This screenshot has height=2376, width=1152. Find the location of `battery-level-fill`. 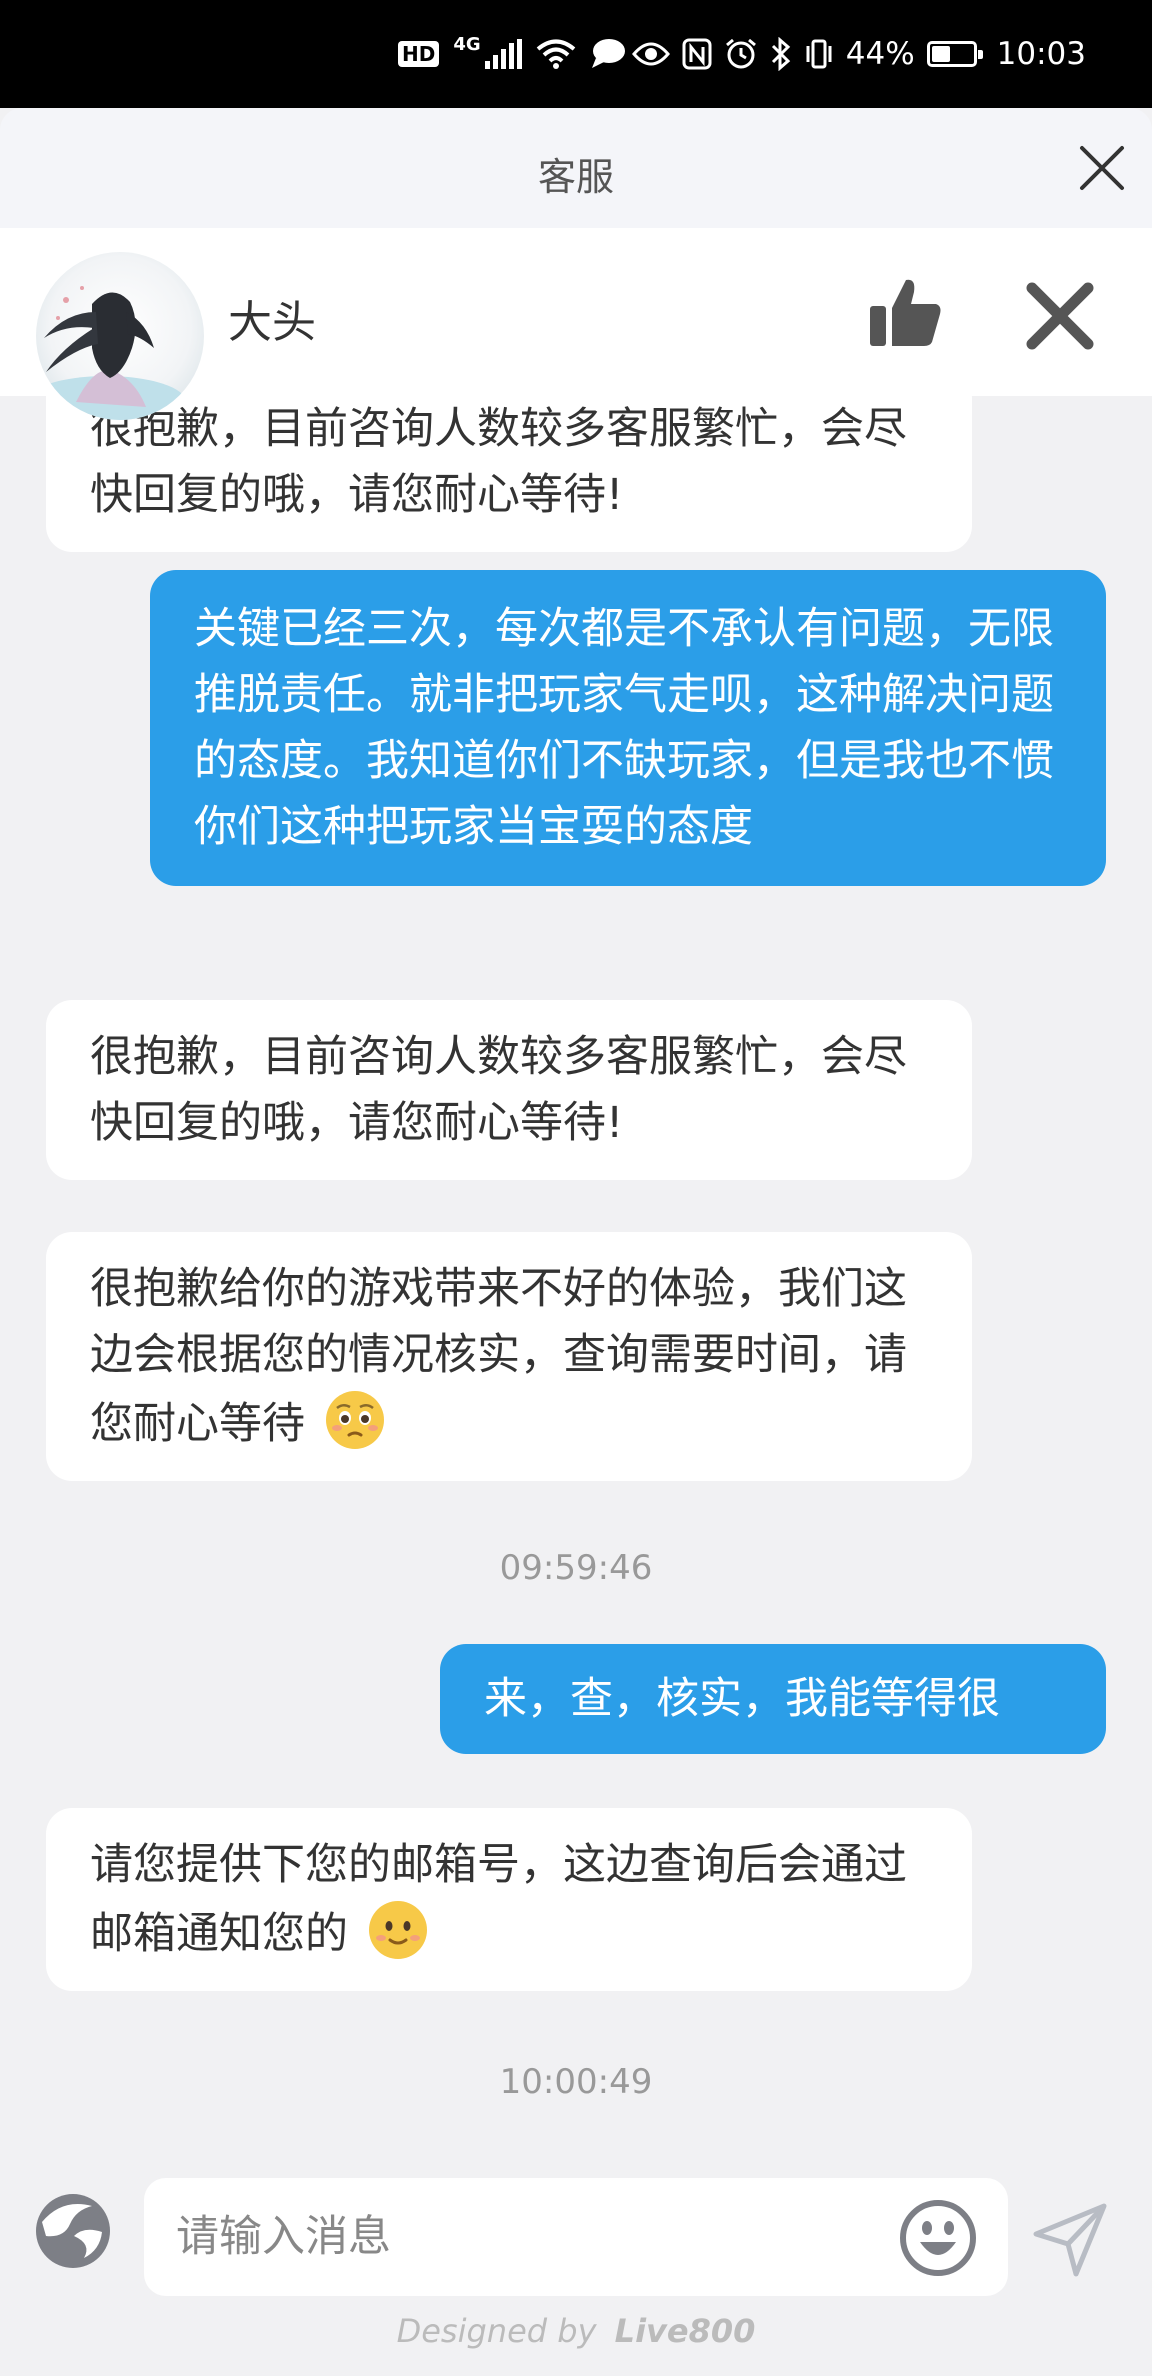

battery-level-fill is located at coordinates (940, 54).